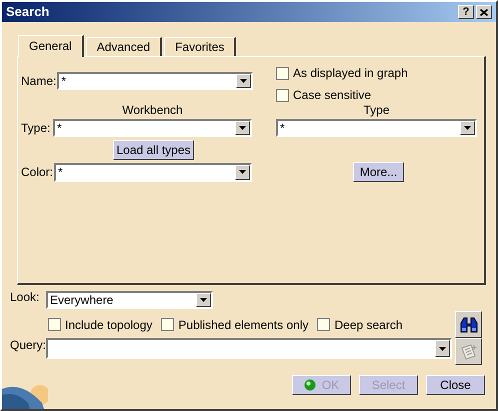 The width and height of the screenshot is (498, 411). Describe the element at coordinates (39, 81) in the screenshot. I see `field-label: Name:` at that location.